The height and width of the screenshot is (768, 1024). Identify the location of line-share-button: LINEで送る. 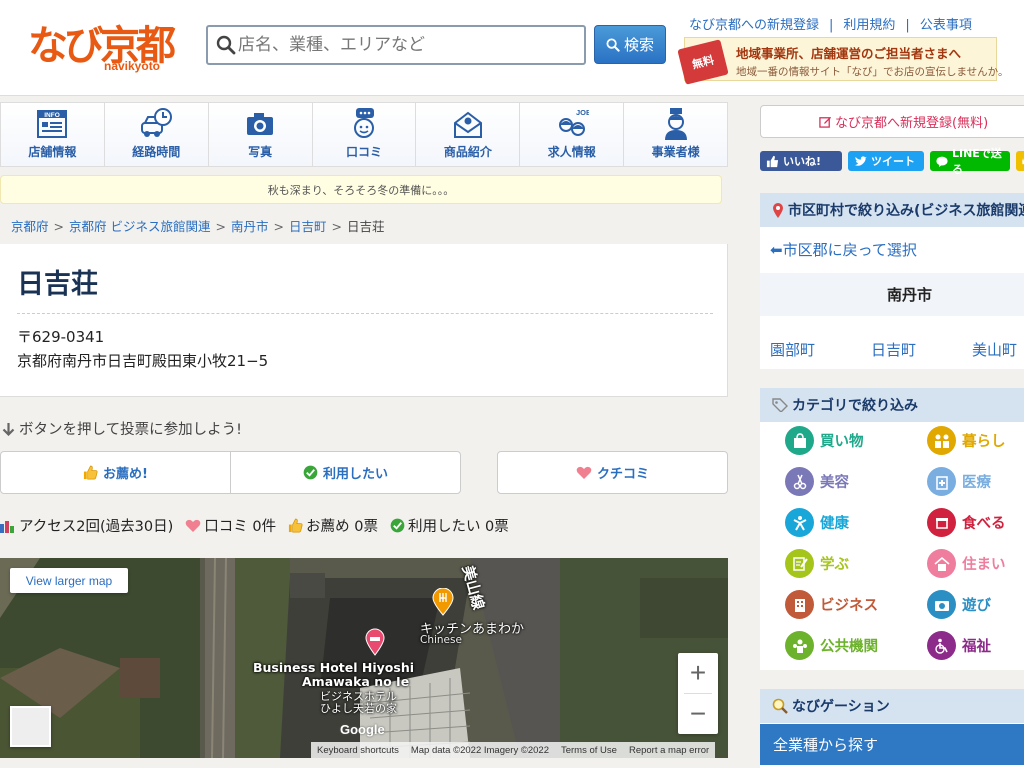
(970, 161).